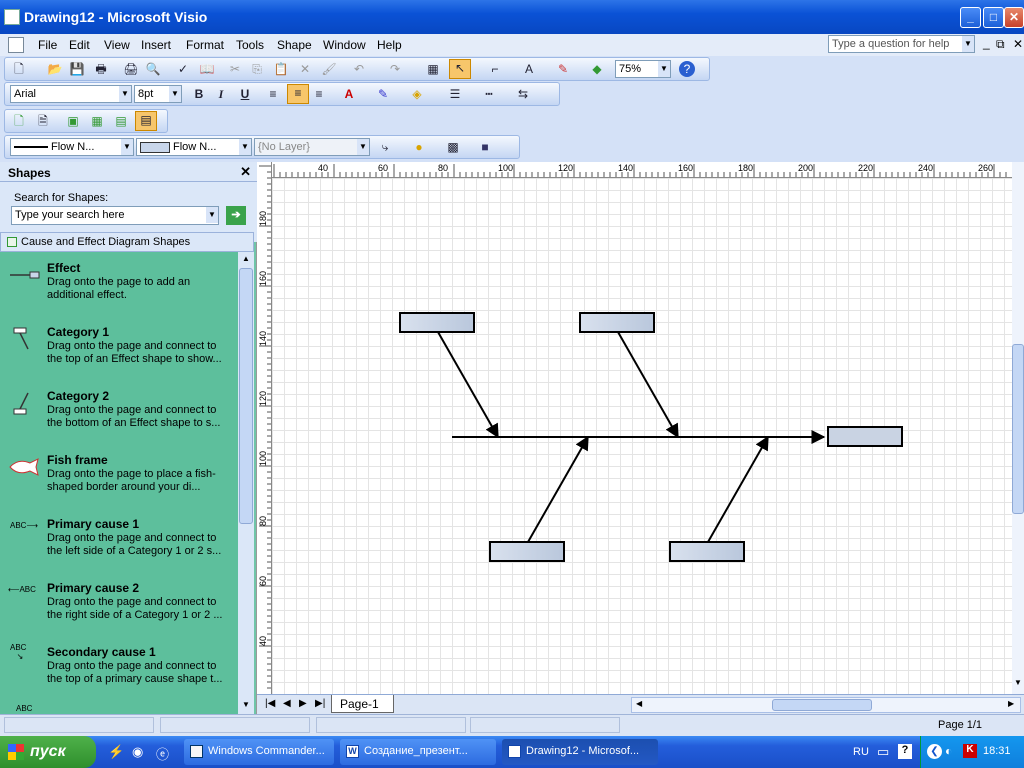  Describe the element at coordinates (948, 751) in the screenshot. I see `network-icon: ◐` at that location.